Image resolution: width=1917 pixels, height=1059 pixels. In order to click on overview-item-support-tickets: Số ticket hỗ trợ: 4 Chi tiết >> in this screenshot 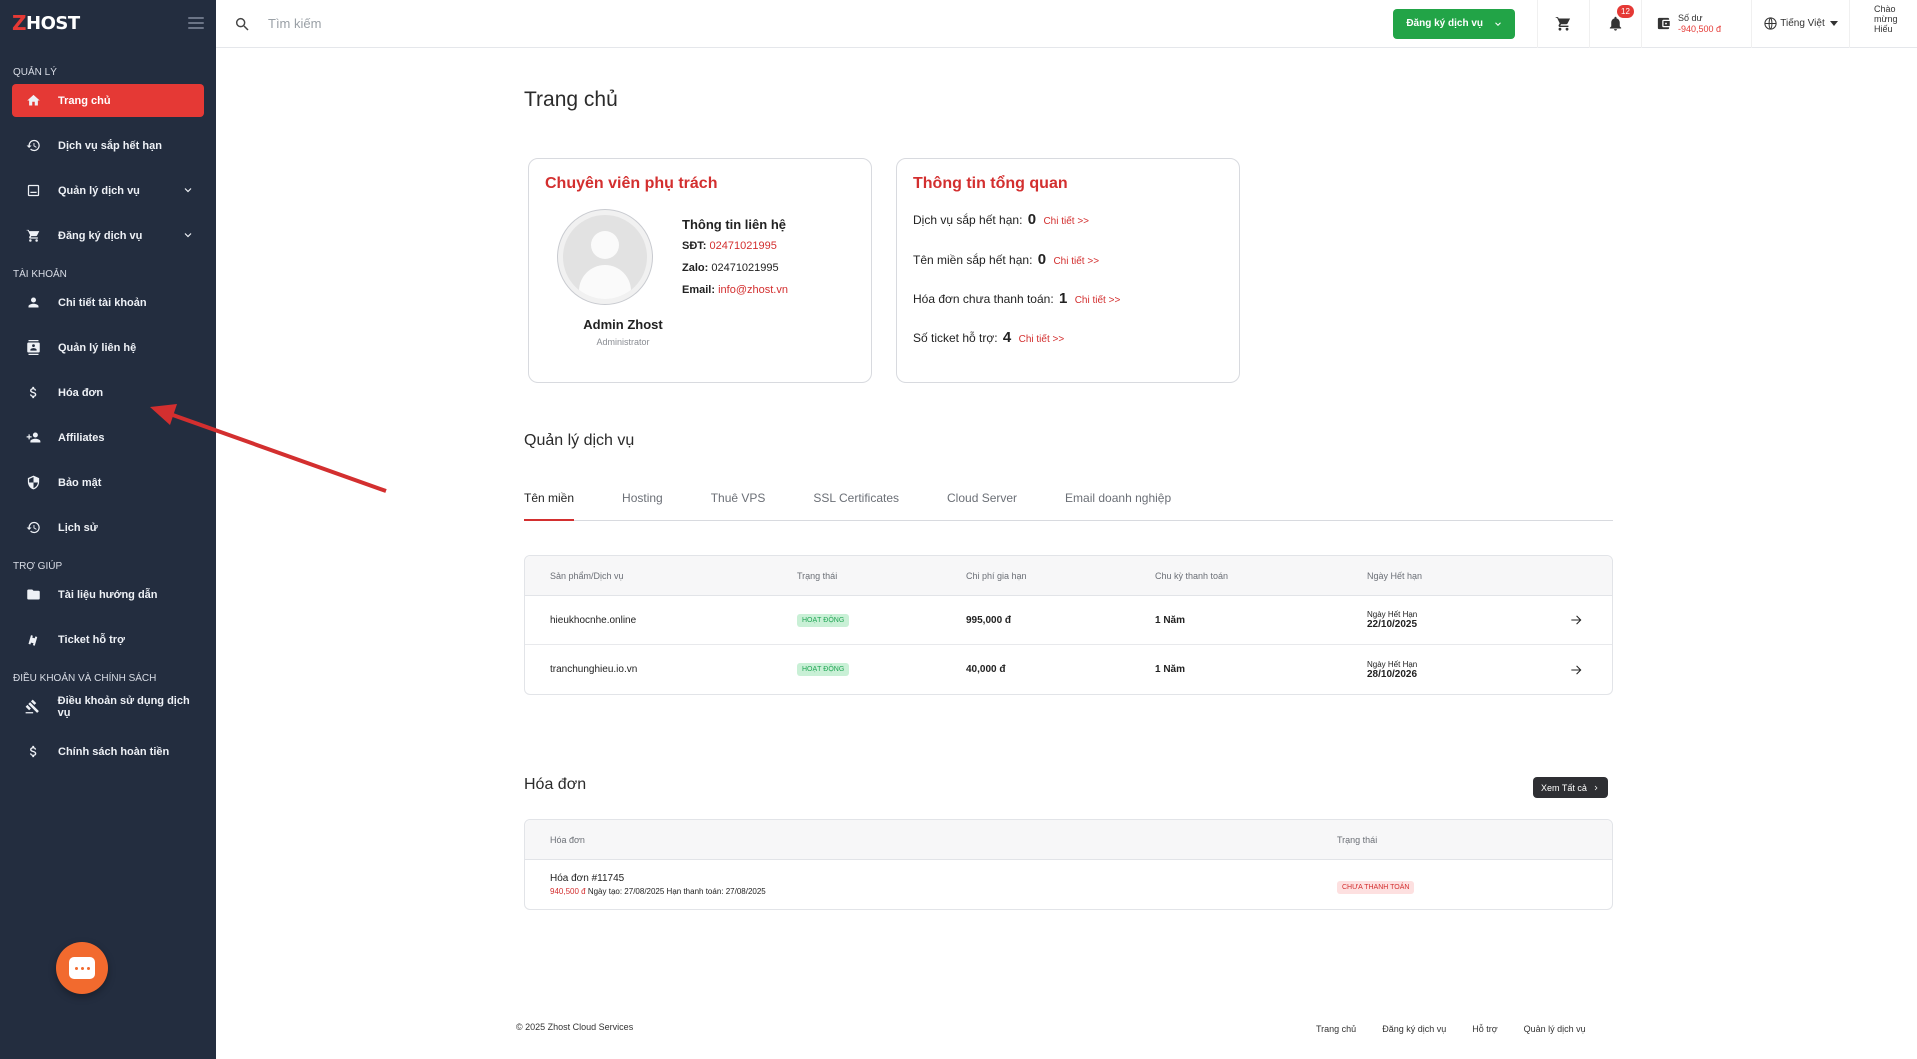, I will do `click(988, 337)`.